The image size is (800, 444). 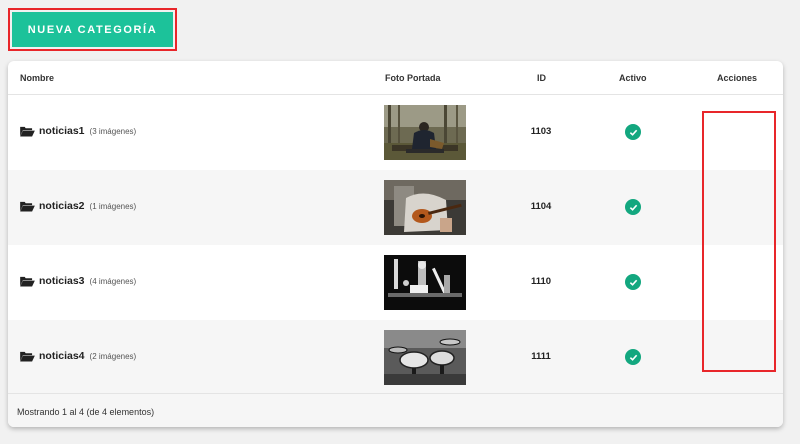 I want to click on category-name-cell: noticias2 (1 imágenes), so click(x=78, y=206).